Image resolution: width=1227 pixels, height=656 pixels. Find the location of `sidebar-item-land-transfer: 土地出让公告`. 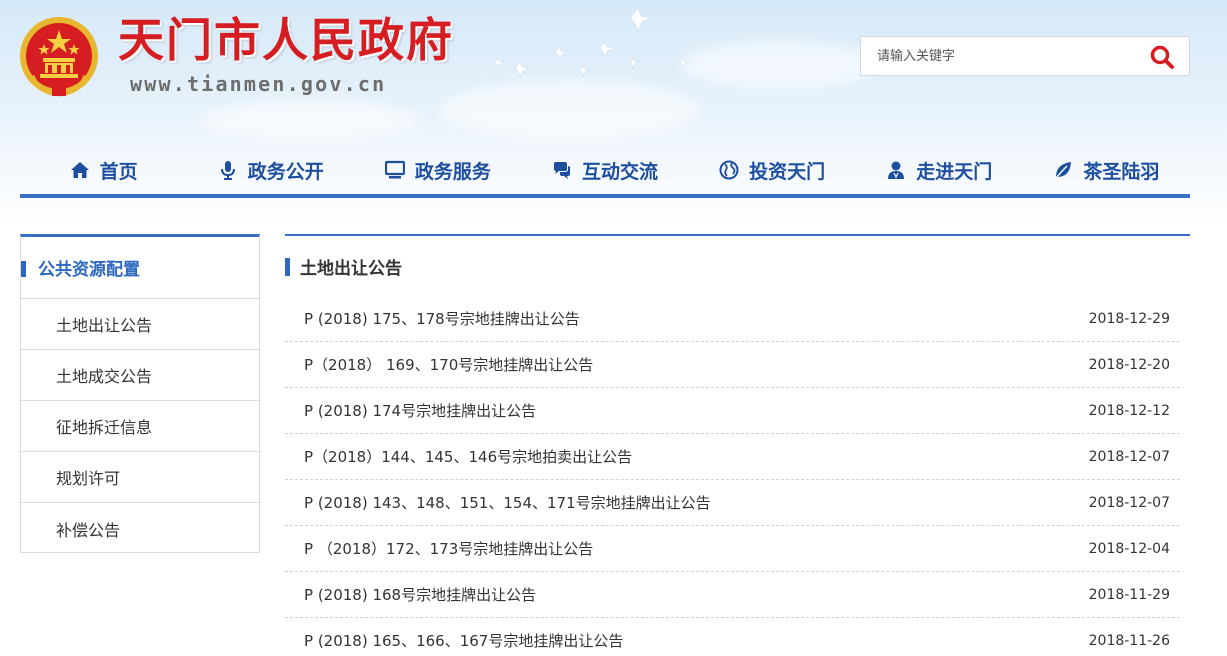

sidebar-item-land-transfer: 土地出让公告 is located at coordinates (140, 324).